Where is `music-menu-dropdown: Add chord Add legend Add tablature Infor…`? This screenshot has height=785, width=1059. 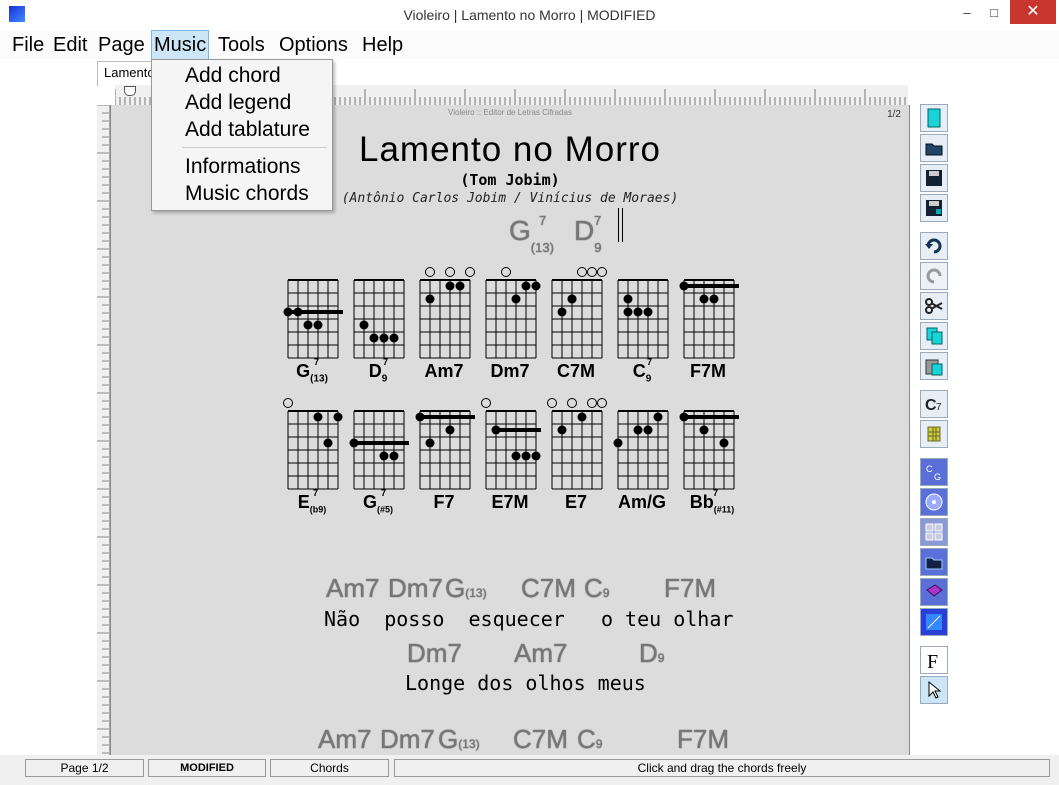 music-menu-dropdown: Add chord Add legend Add tablature Infor… is located at coordinates (242, 135).